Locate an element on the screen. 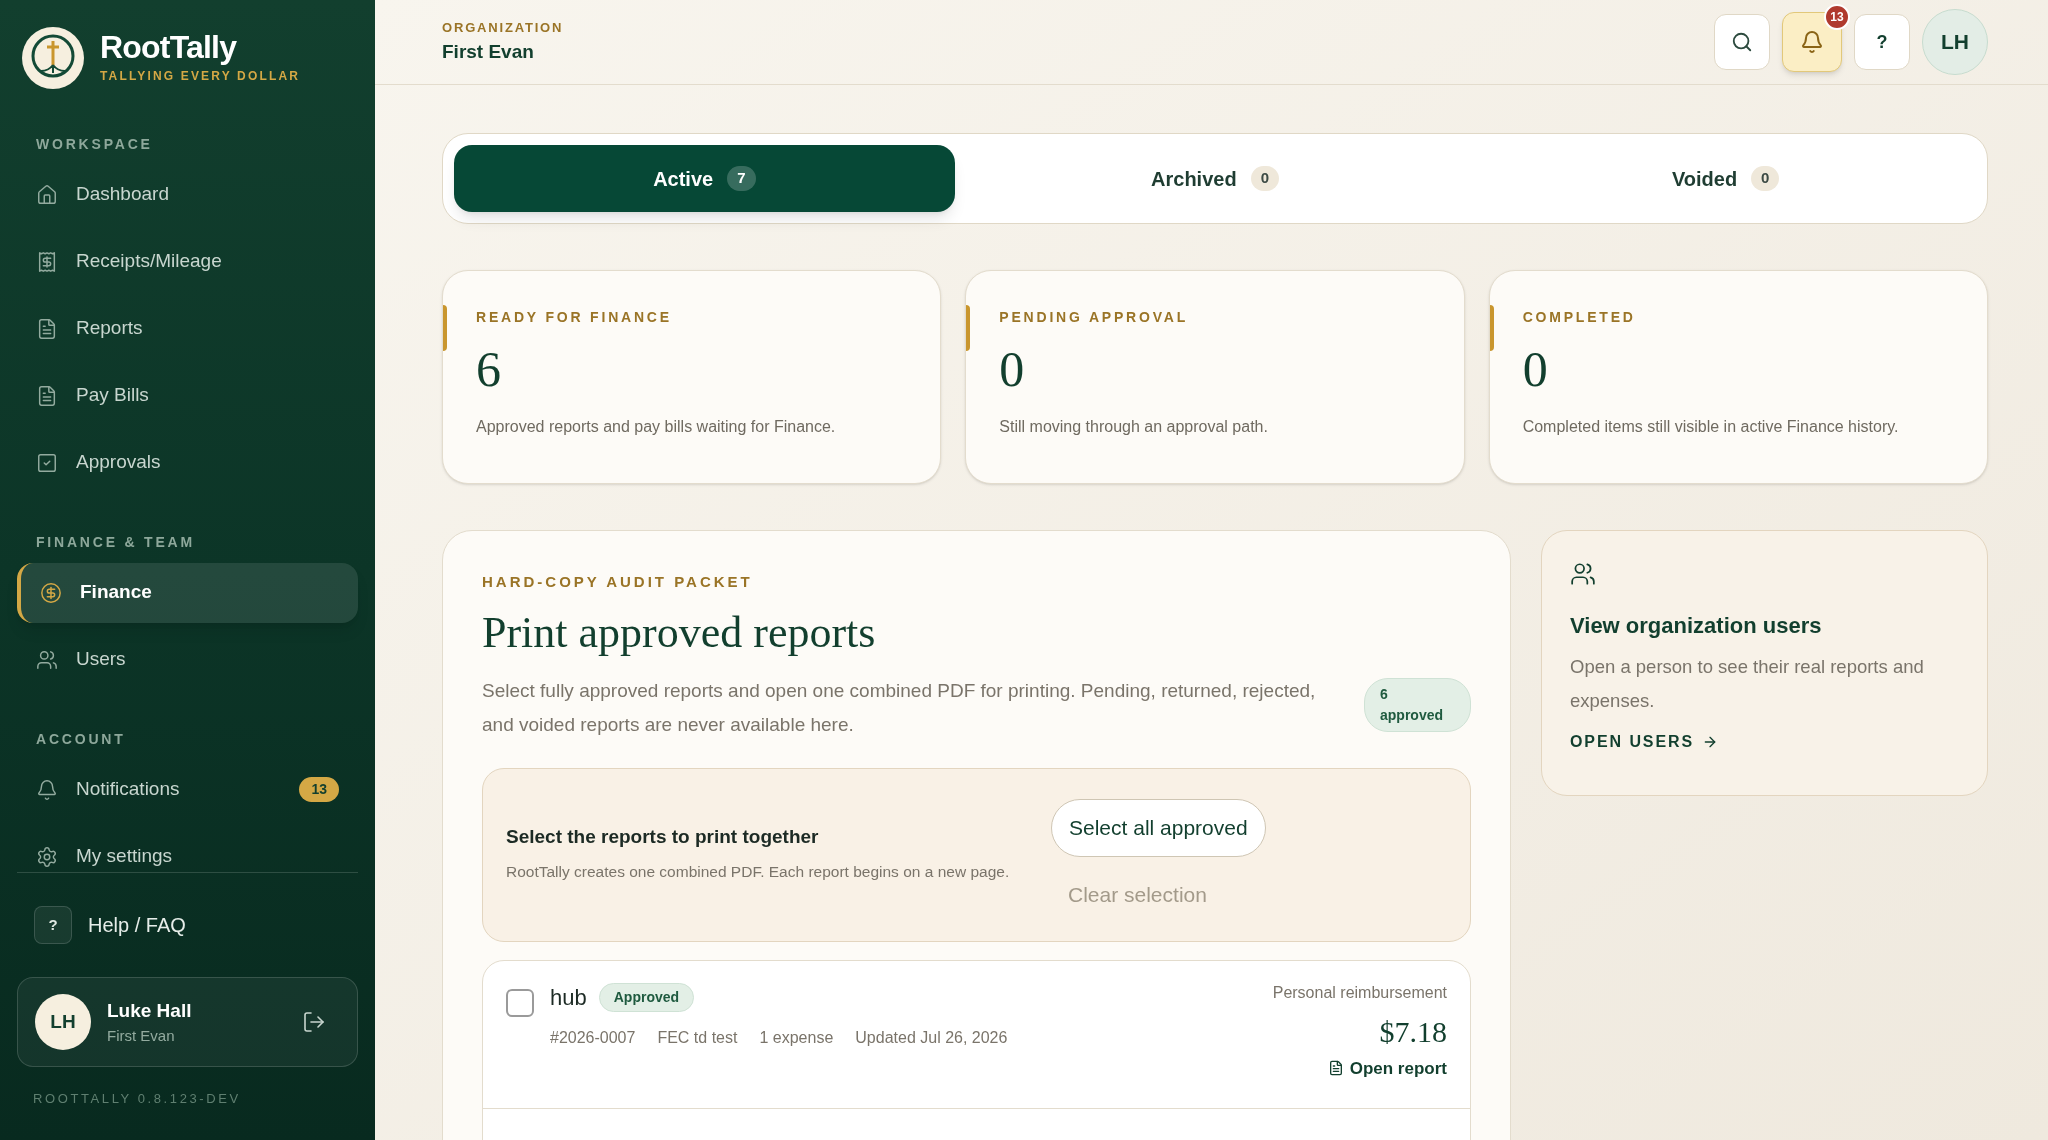 The image size is (2048, 1140). status-tab: Archived 0 is located at coordinates (1215, 178).